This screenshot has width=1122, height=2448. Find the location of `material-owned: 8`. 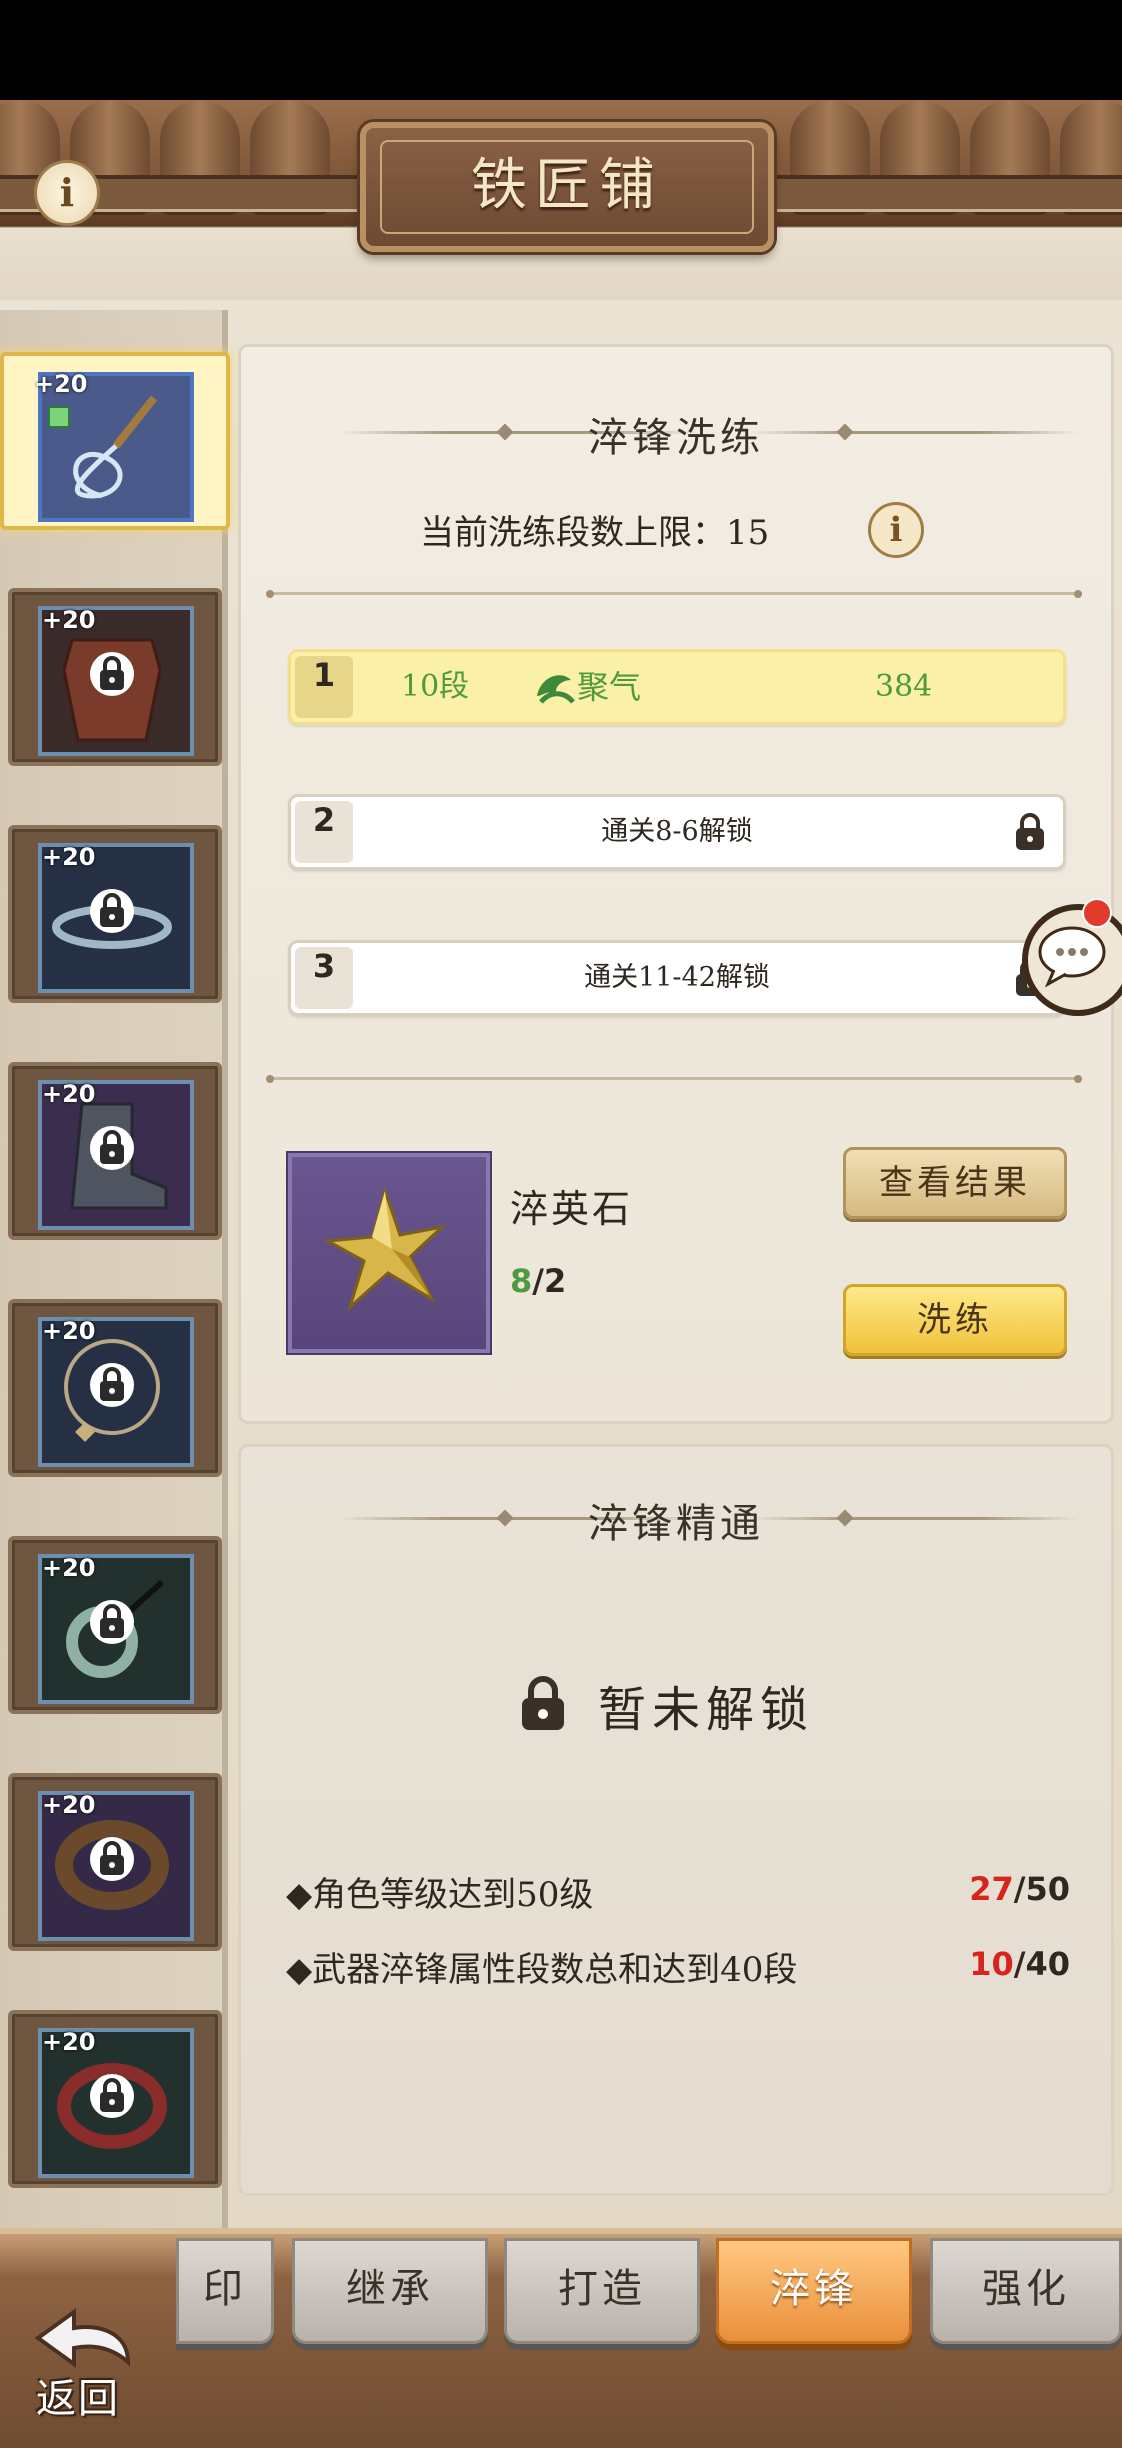

material-owned: 8 is located at coordinates (521, 1281).